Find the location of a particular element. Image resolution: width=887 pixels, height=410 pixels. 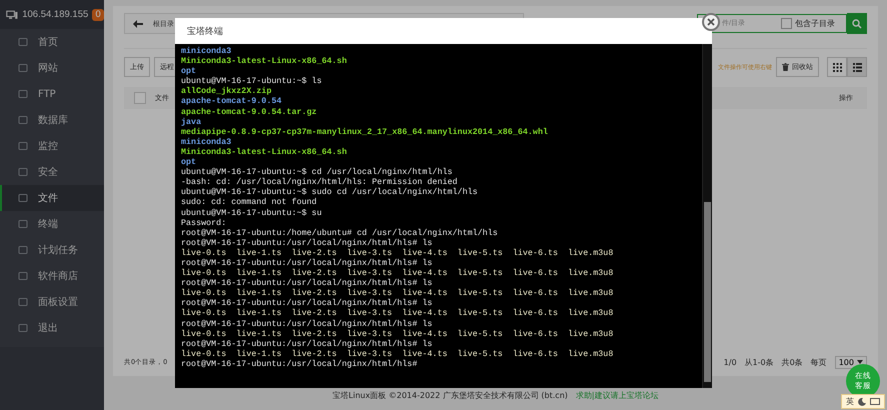

trash-icon is located at coordinates (785, 67).